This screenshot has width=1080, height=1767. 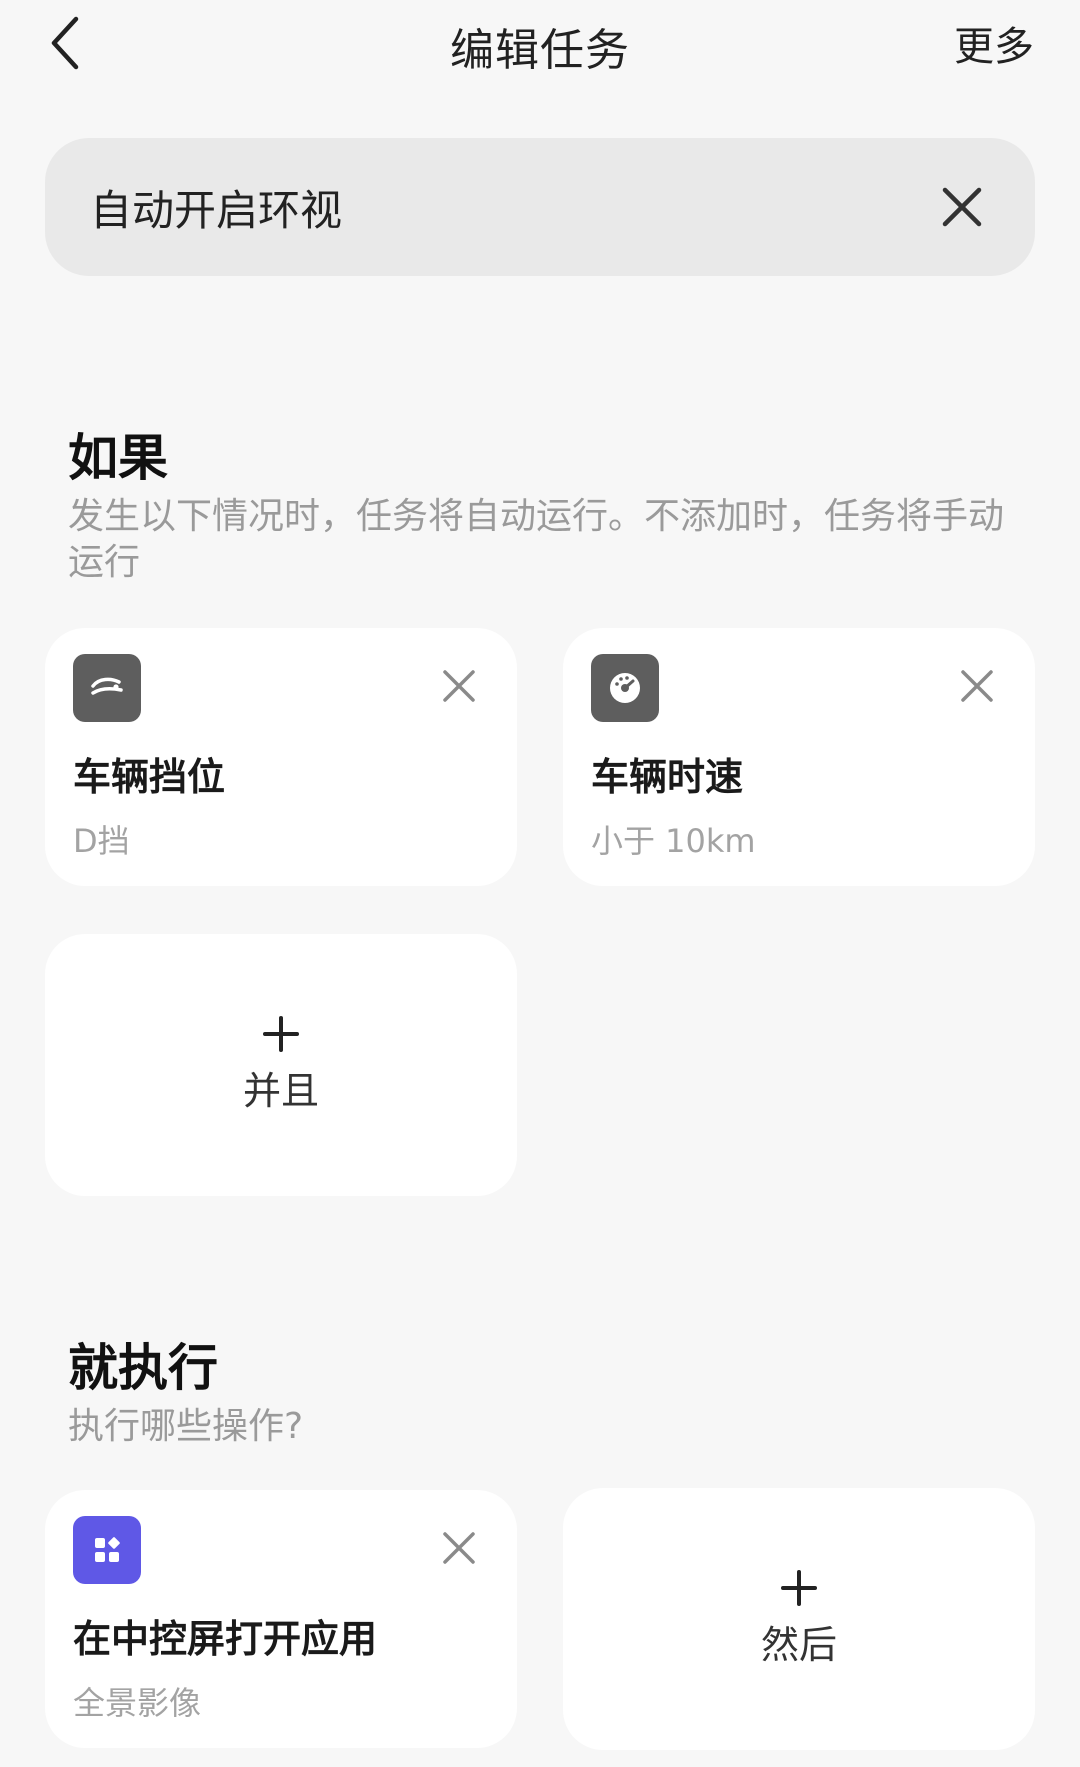 I want to click on action-value: 全景影像, so click(x=137, y=1703).